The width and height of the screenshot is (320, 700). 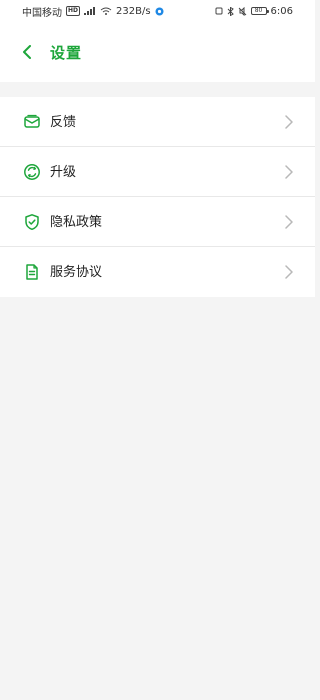 What do you see at coordinates (219, 11) in the screenshot?
I see `vibrate-icon` at bounding box center [219, 11].